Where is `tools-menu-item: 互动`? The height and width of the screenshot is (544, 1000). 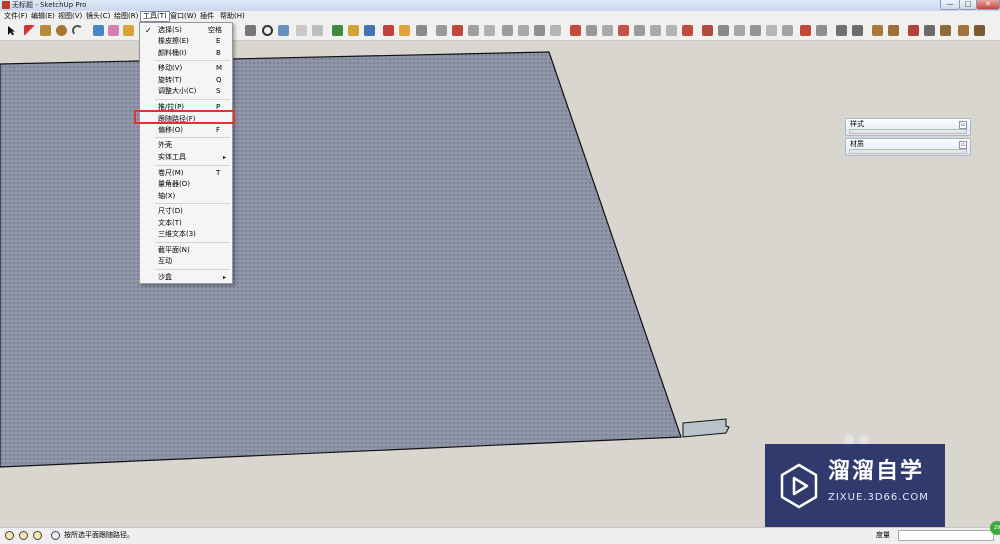 tools-menu-item: 互动 is located at coordinates (186, 261).